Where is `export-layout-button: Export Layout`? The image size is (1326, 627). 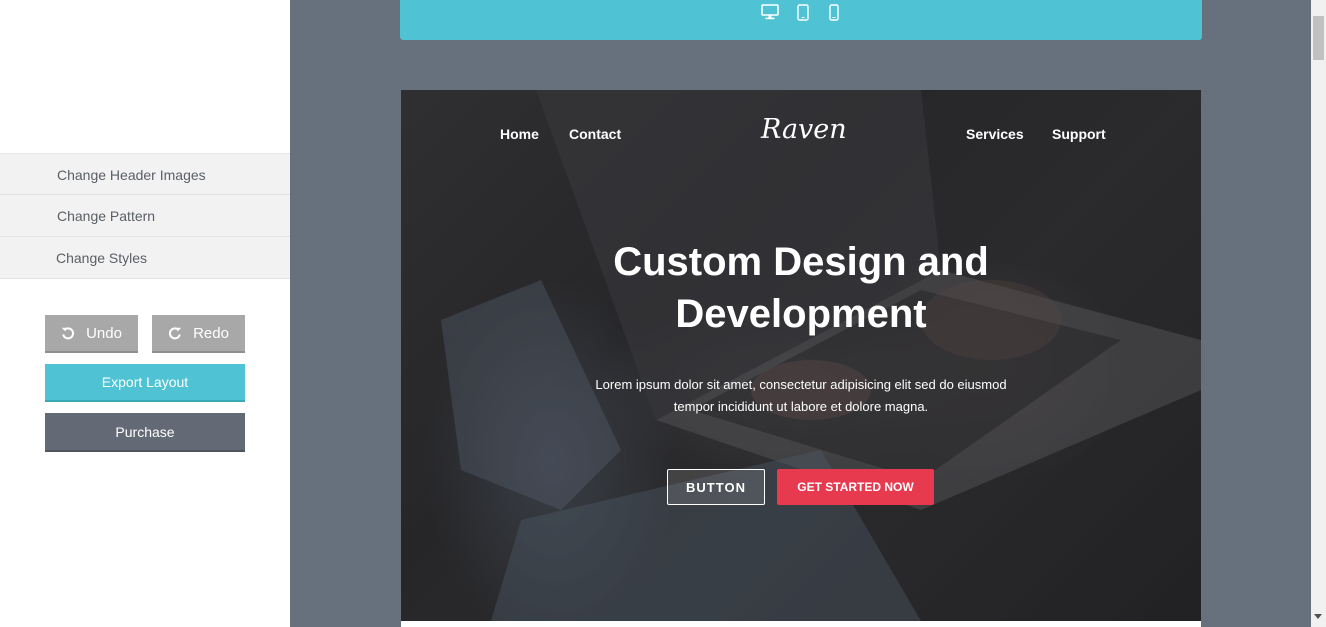
export-layout-button: Export Layout is located at coordinates (145, 383).